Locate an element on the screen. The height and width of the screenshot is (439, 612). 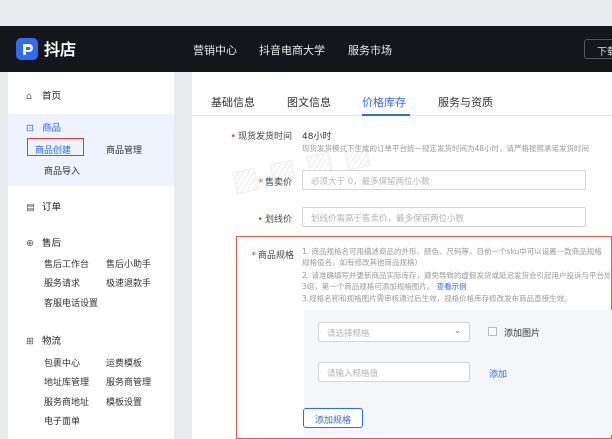
sidebar-group-logistics: ⊞ 物流 is located at coordinates (43, 340).